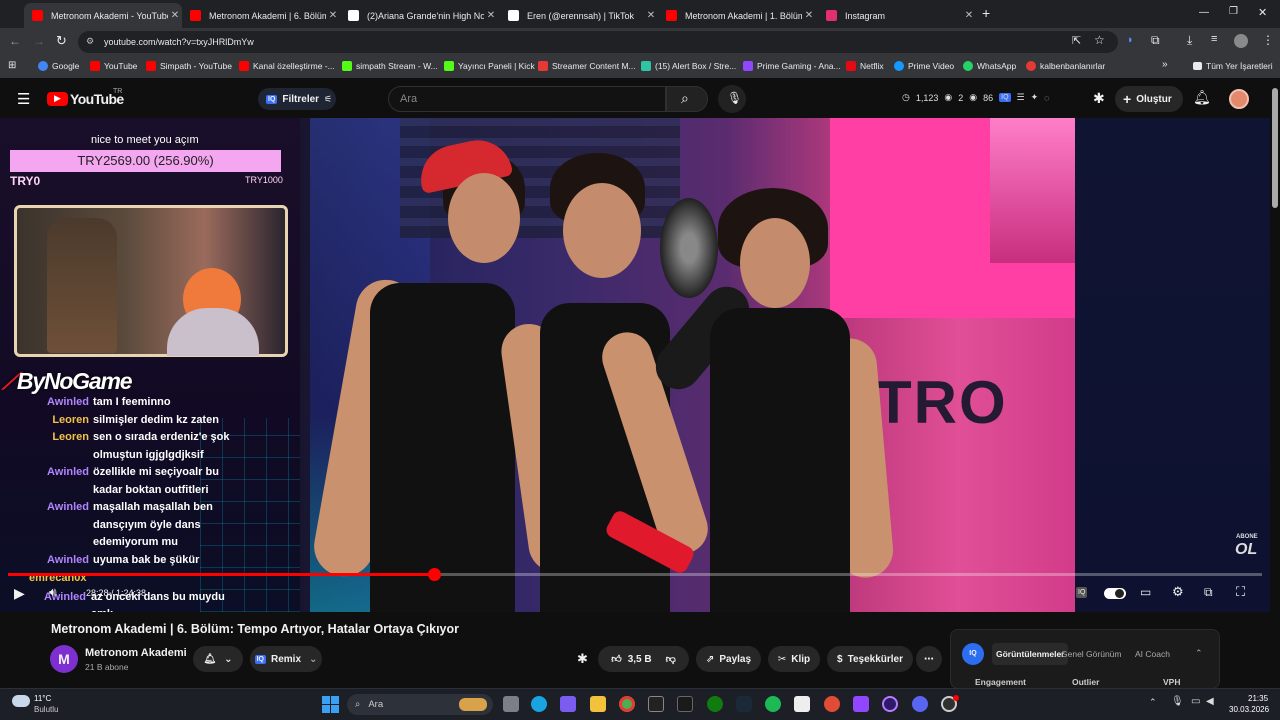  What do you see at coordinates (627, 704) in the screenshot?
I see `chrome-icon` at bounding box center [627, 704].